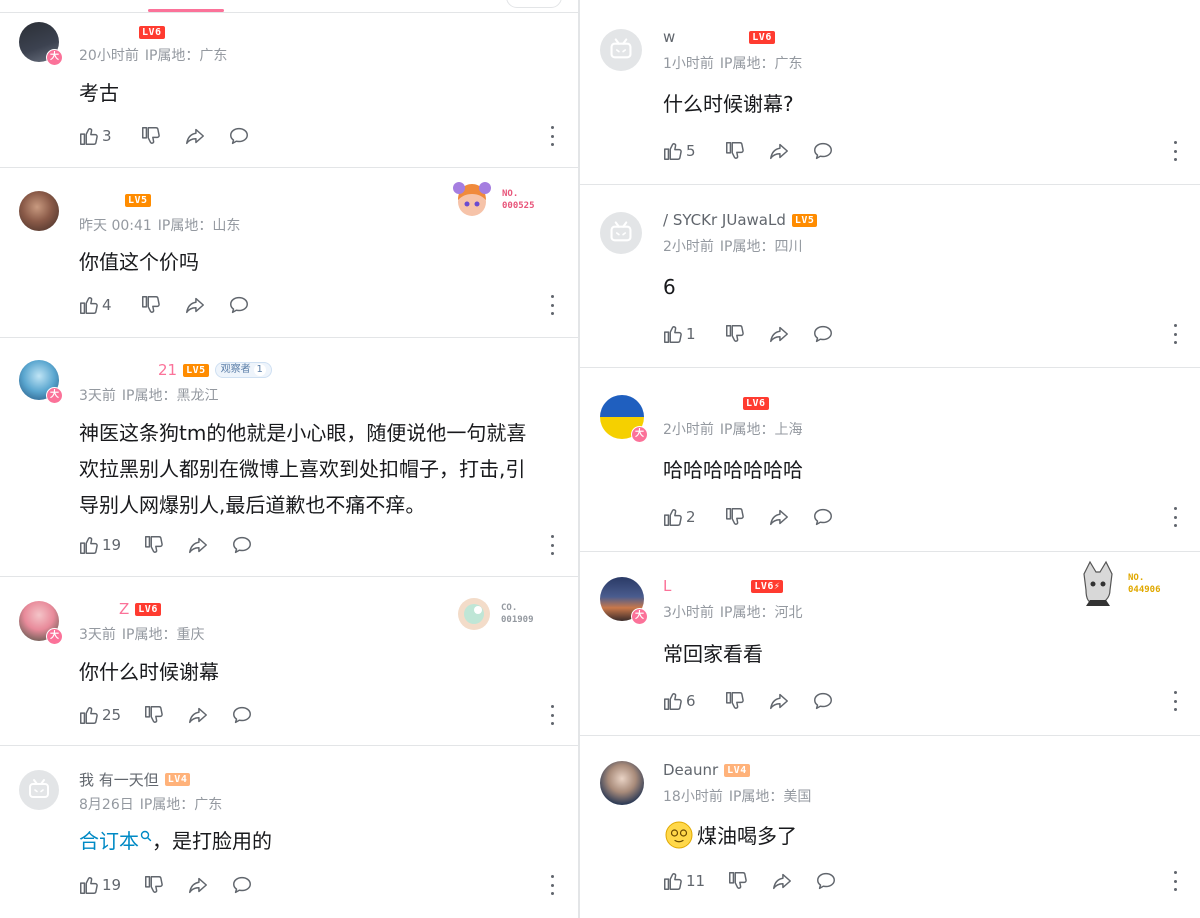 This screenshot has height=918, width=1200. What do you see at coordinates (99, 93) in the screenshot?
I see `comment-text: 考古` at bounding box center [99, 93].